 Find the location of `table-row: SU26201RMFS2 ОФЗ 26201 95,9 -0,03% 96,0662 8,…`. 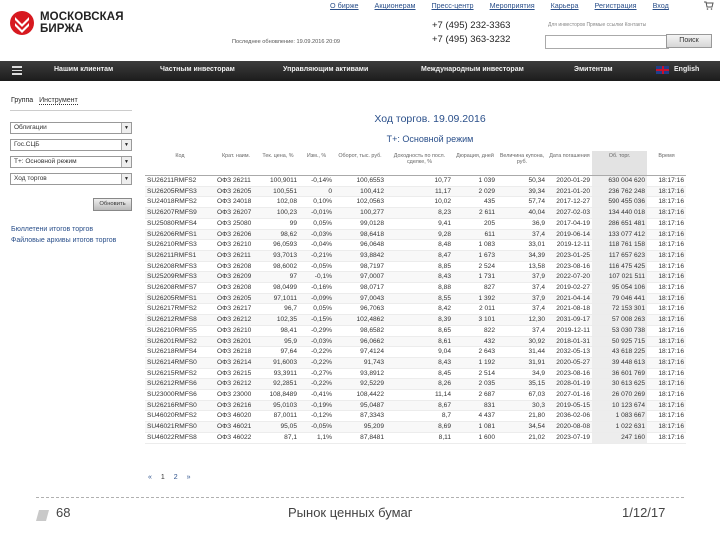

table-row: SU26201RMFS2 ОФЗ 26201 95,9 -0,03% 96,0662 8,… is located at coordinates (415, 342).